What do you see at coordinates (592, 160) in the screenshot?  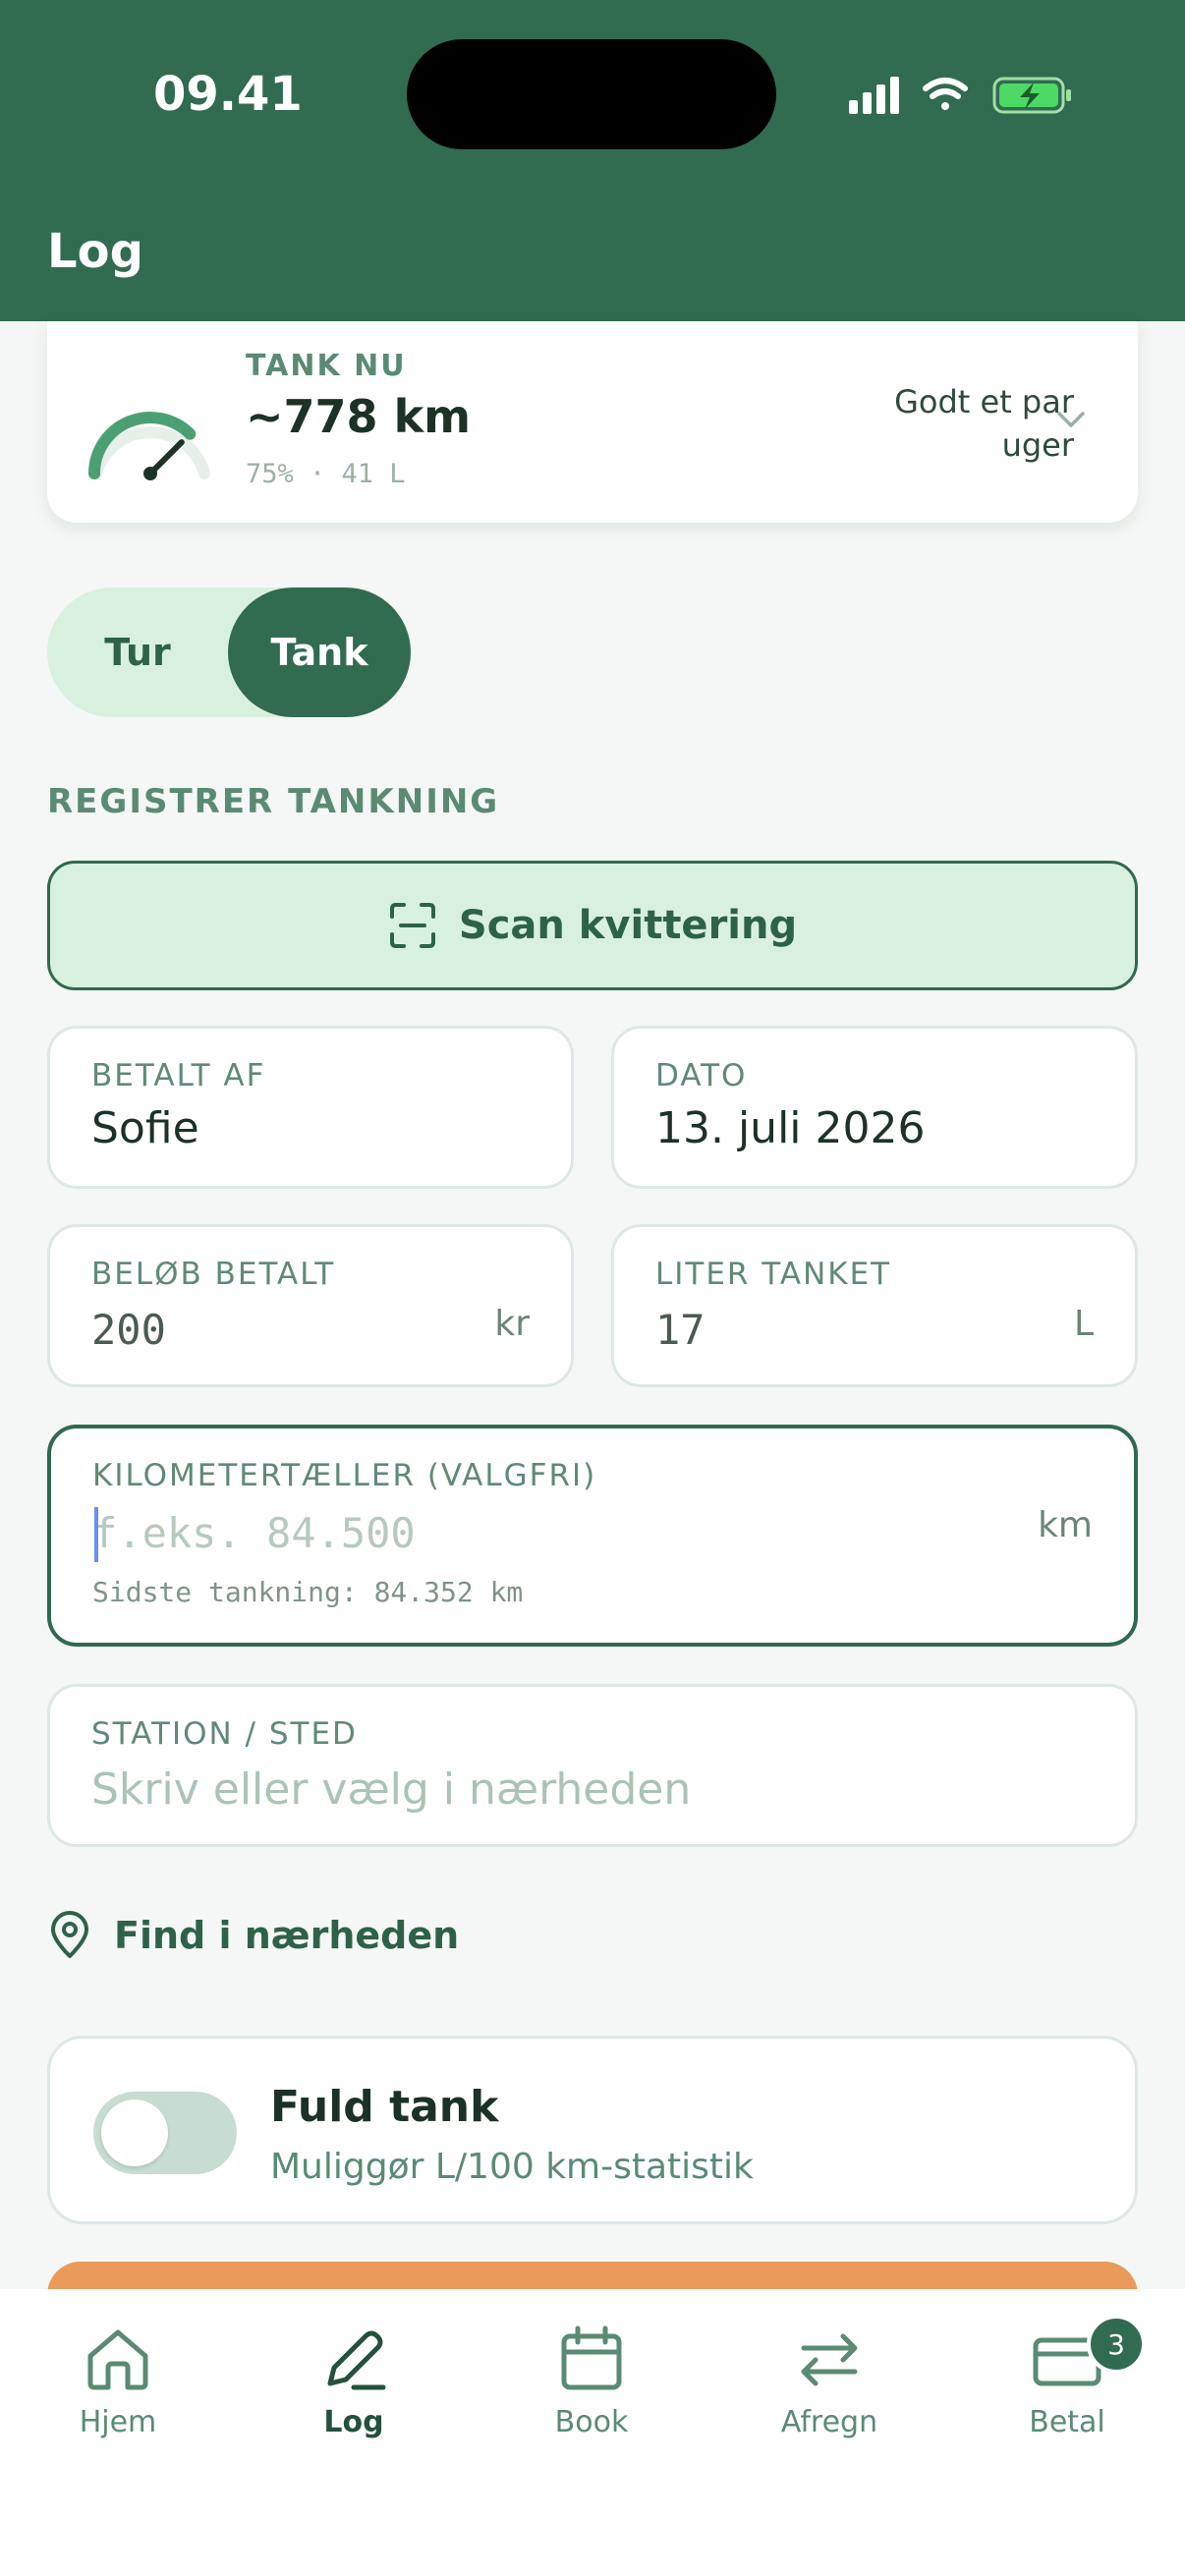 I see `app-header: 09.41 Log` at bounding box center [592, 160].